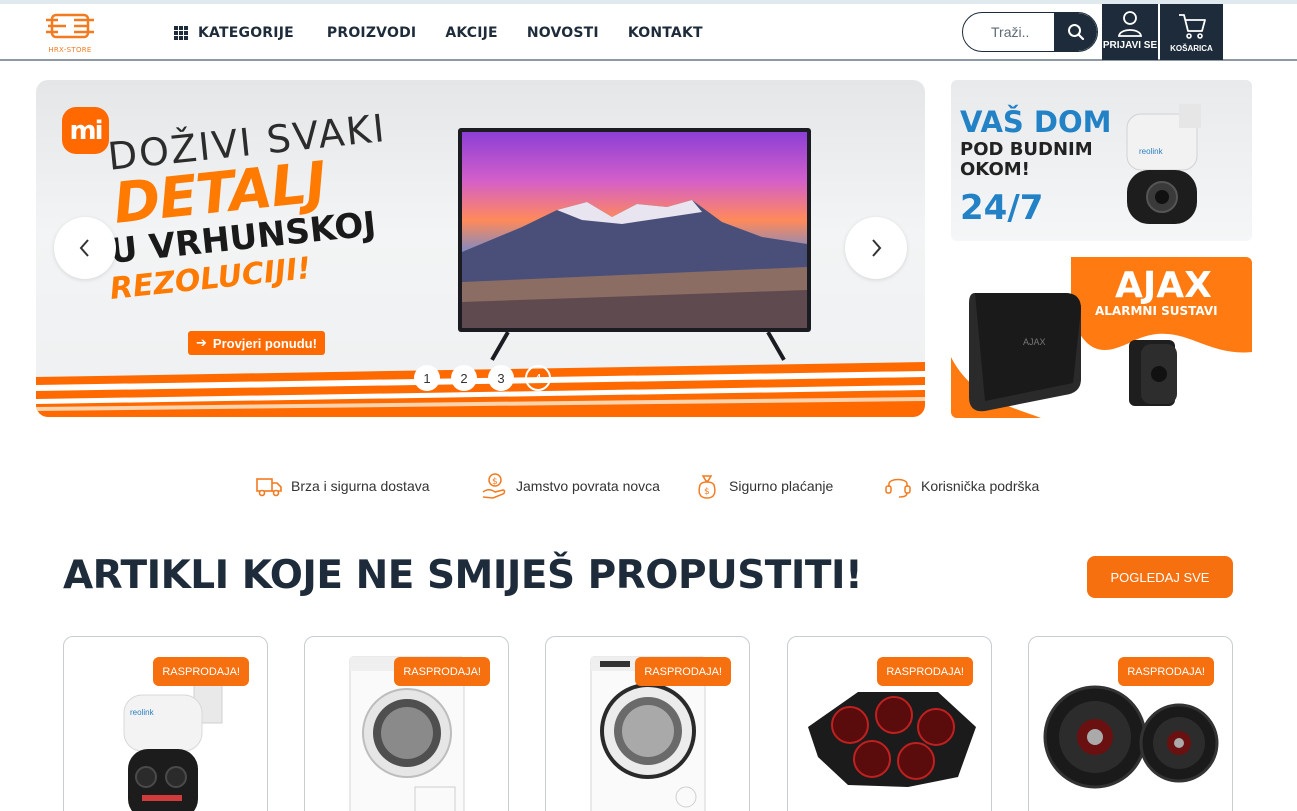 The image size is (1297, 811). I want to click on slider-dot-active: 4, so click(538, 378).